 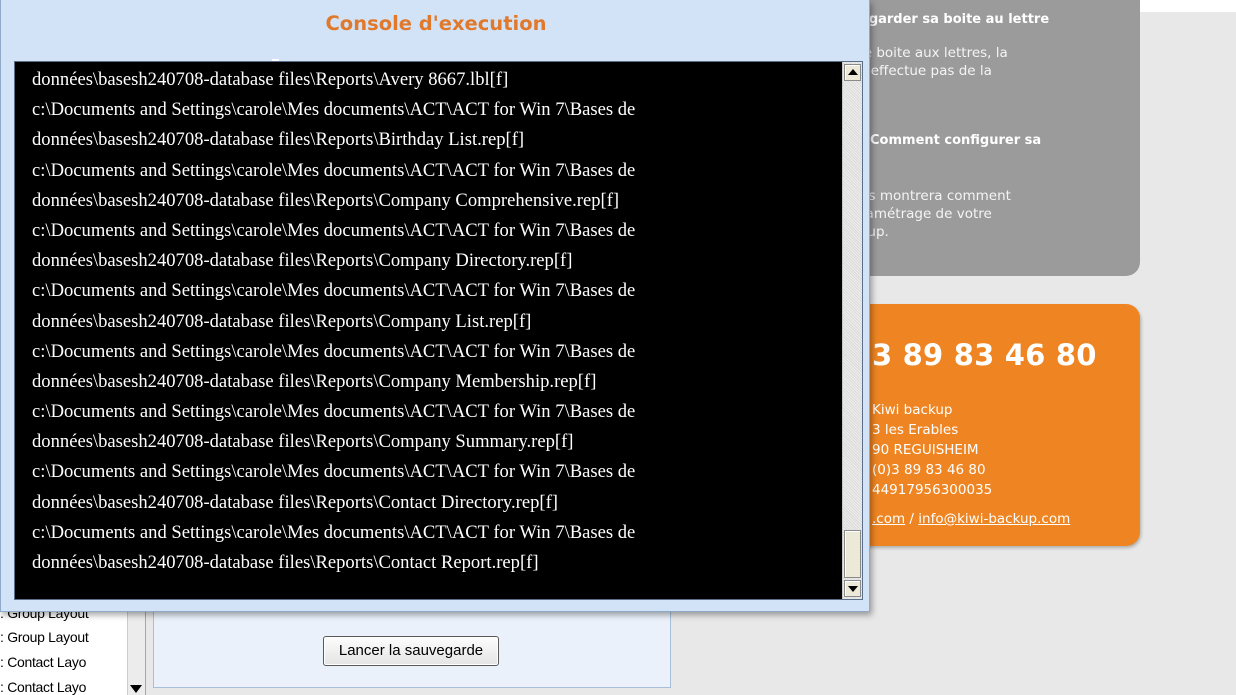 I want to click on scroll-up-button, so click(x=852, y=72).